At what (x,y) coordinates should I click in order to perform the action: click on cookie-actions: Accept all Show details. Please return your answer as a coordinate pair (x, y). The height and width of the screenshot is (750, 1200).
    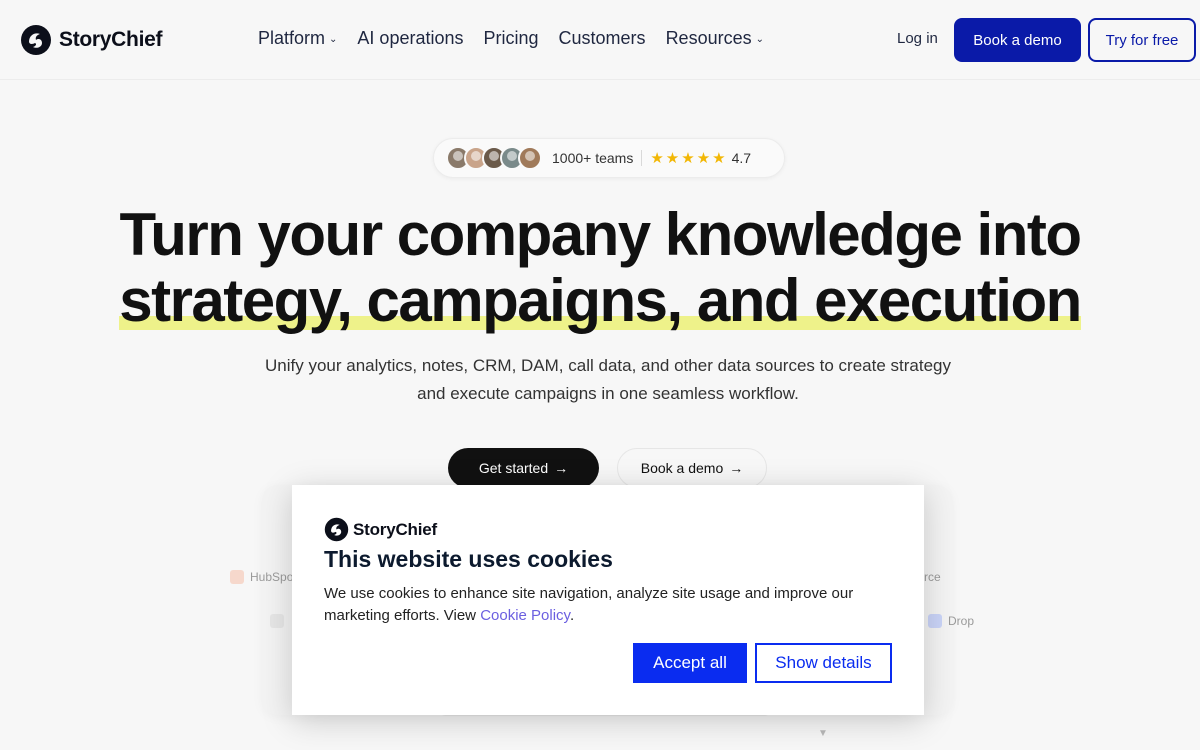
    Looking at the image, I should click on (762, 663).